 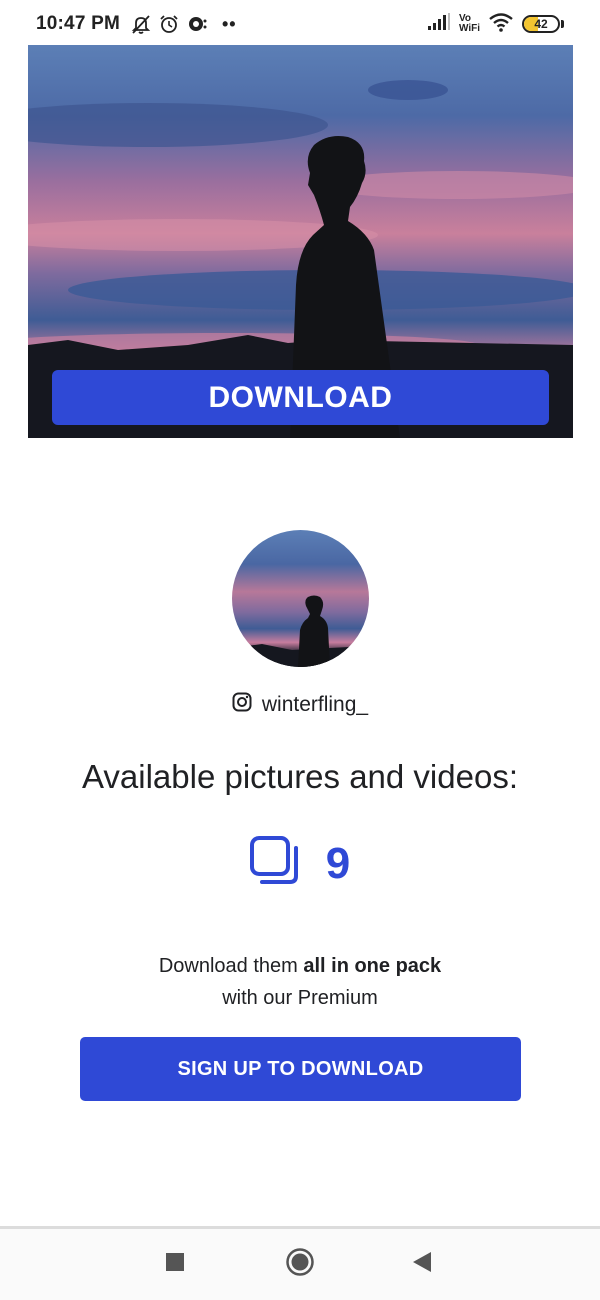 I want to click on back-triangle-icon, so click(x=422, y=1264).